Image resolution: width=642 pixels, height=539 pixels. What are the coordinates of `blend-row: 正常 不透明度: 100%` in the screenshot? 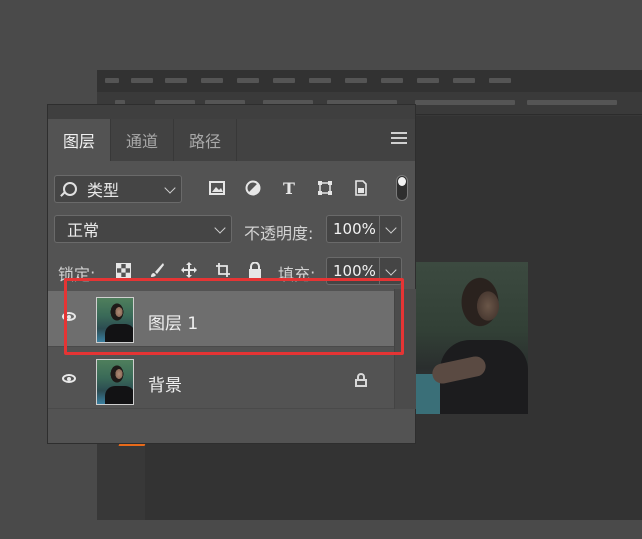 It's located at (231, 230).